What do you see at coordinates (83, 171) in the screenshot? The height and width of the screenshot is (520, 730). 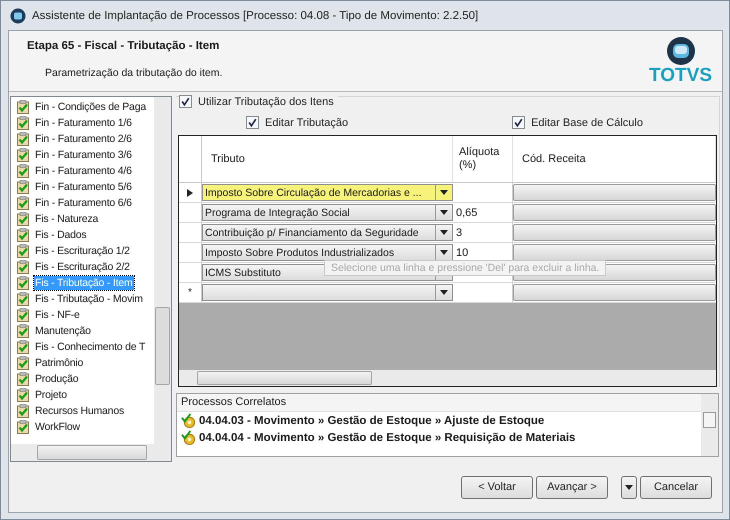 I see `step-label: Fin - Faturamento 4/6` at bounding box center [83, 171].